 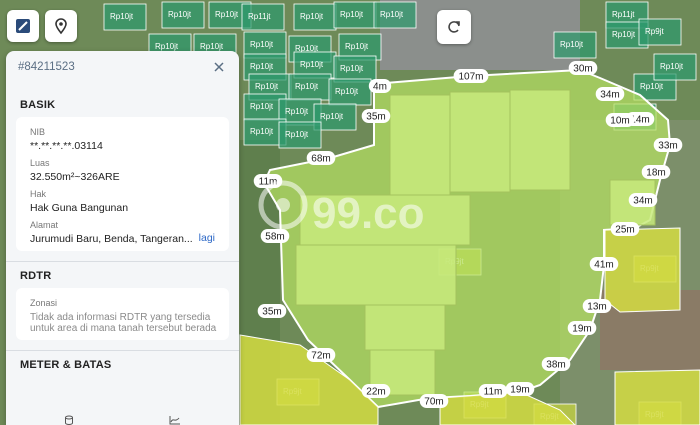 What do you see at coordinates (375, 392) in the screenshot?
I see `measurement-label: 22m` at bounding box center [375, 392].